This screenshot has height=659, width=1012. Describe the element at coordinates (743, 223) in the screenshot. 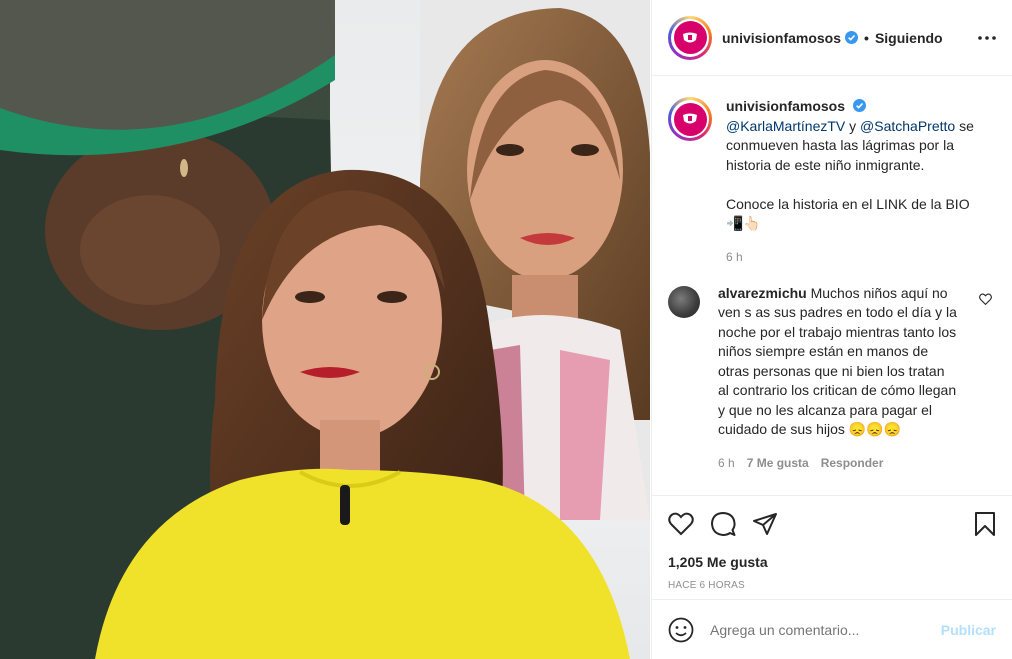

I see `caption-emojis: 📲👆🏻` at that location.